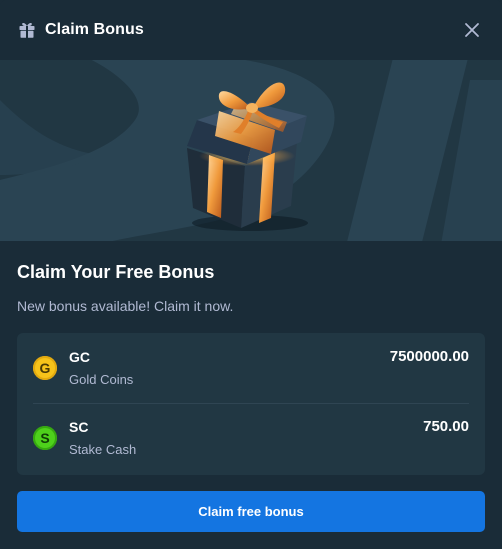 Image resolution: width=502 pixels, height=549 pixels. Describe the element at coordinates (125, 306) in the screenshot. I see `bonus-subtext: New bonus available! Claim it now.` at that location.